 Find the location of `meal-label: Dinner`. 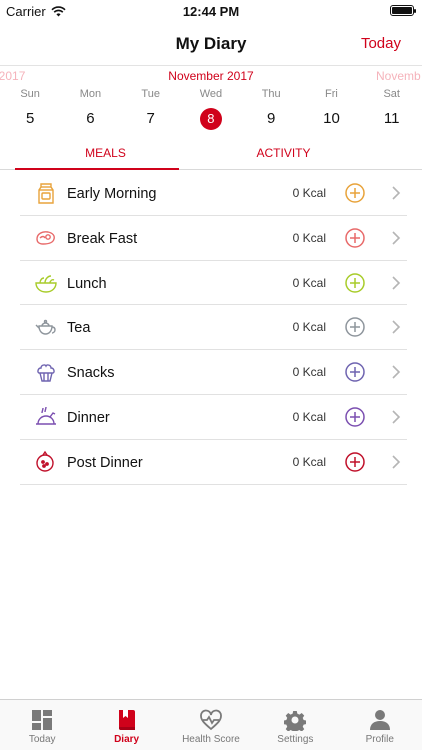

meal-label: Dinner is located at coordinates (88, 417).